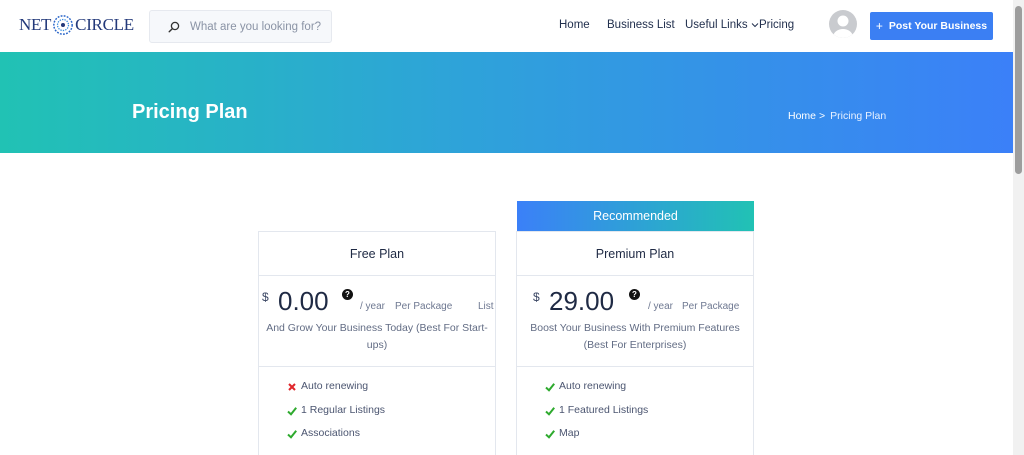 Image resolution: width=1024 pixels, height=455 pixels. What do you see at coordinates (174, 27) in the screenshot?
I see `search-icon` at bounding box center [174, 27].